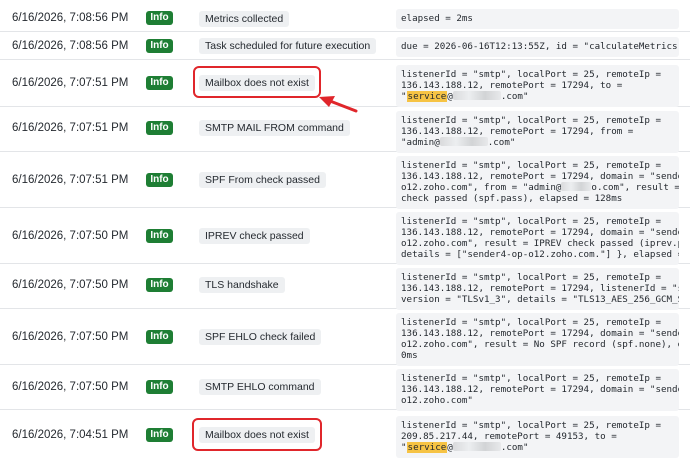 The height and width of the screenshot is (459, 690). What do you see at coordinates (288, 46) in the screenshot?
I see `log-message: Task scheduled for future execution` at bounding box center [288, 46].